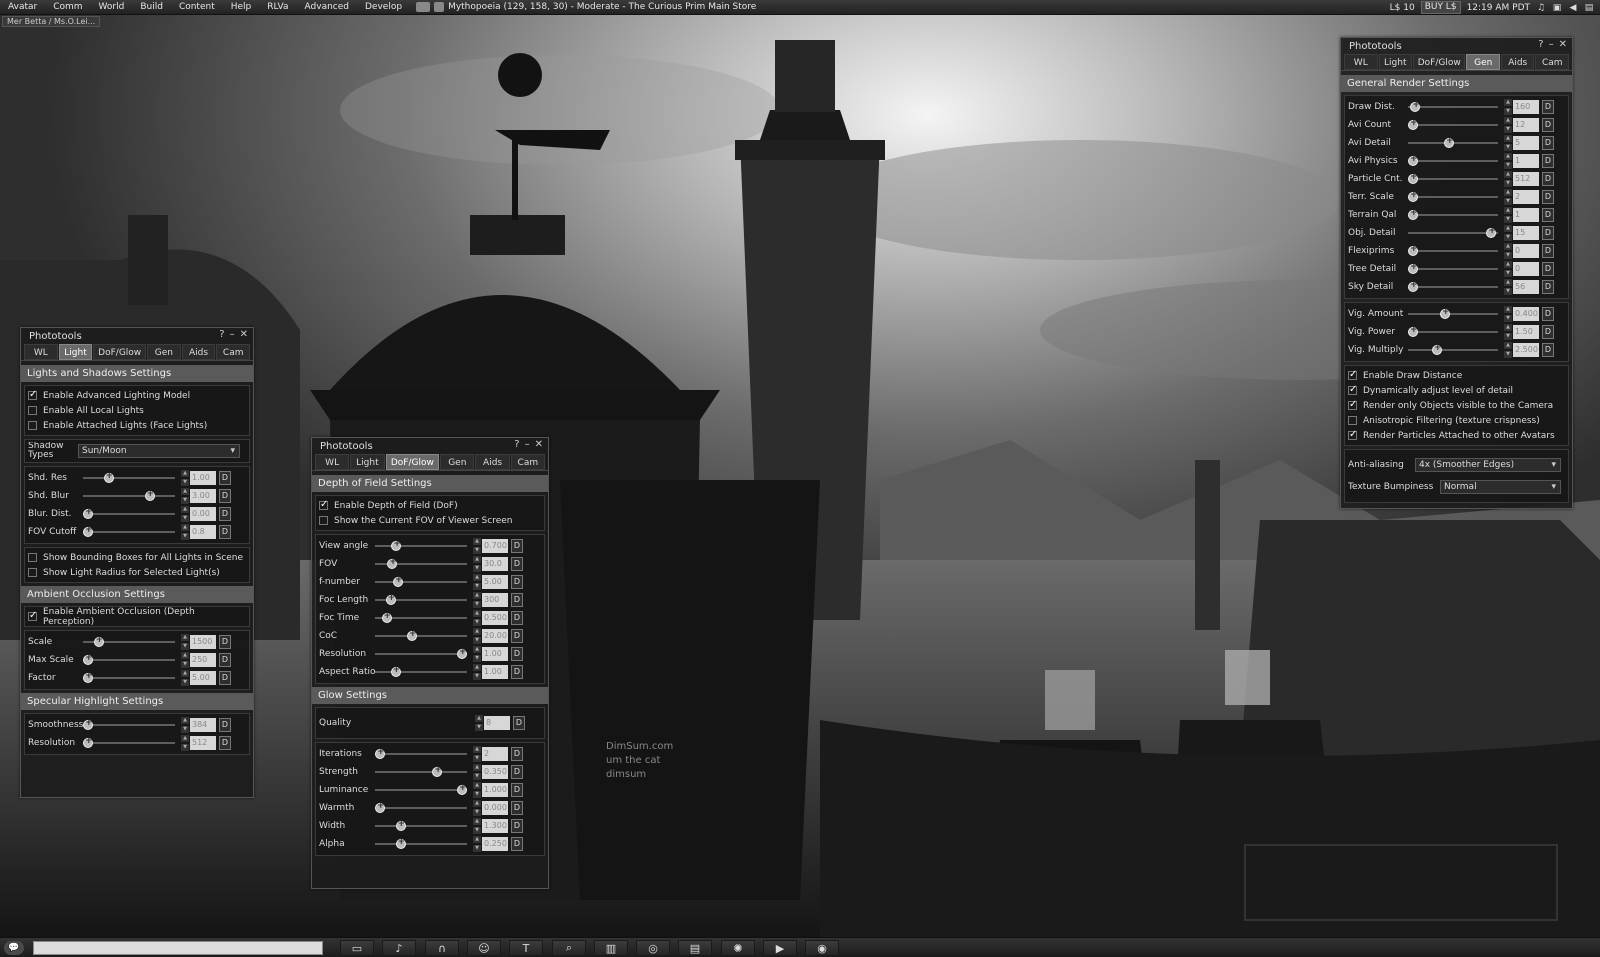 The height and width of the screenshot is (957, 1600). What do you see at coordinates (22, 7) in the screenshot?
I see `menu-avatar: Avatar` at bounding box center [22, 7].